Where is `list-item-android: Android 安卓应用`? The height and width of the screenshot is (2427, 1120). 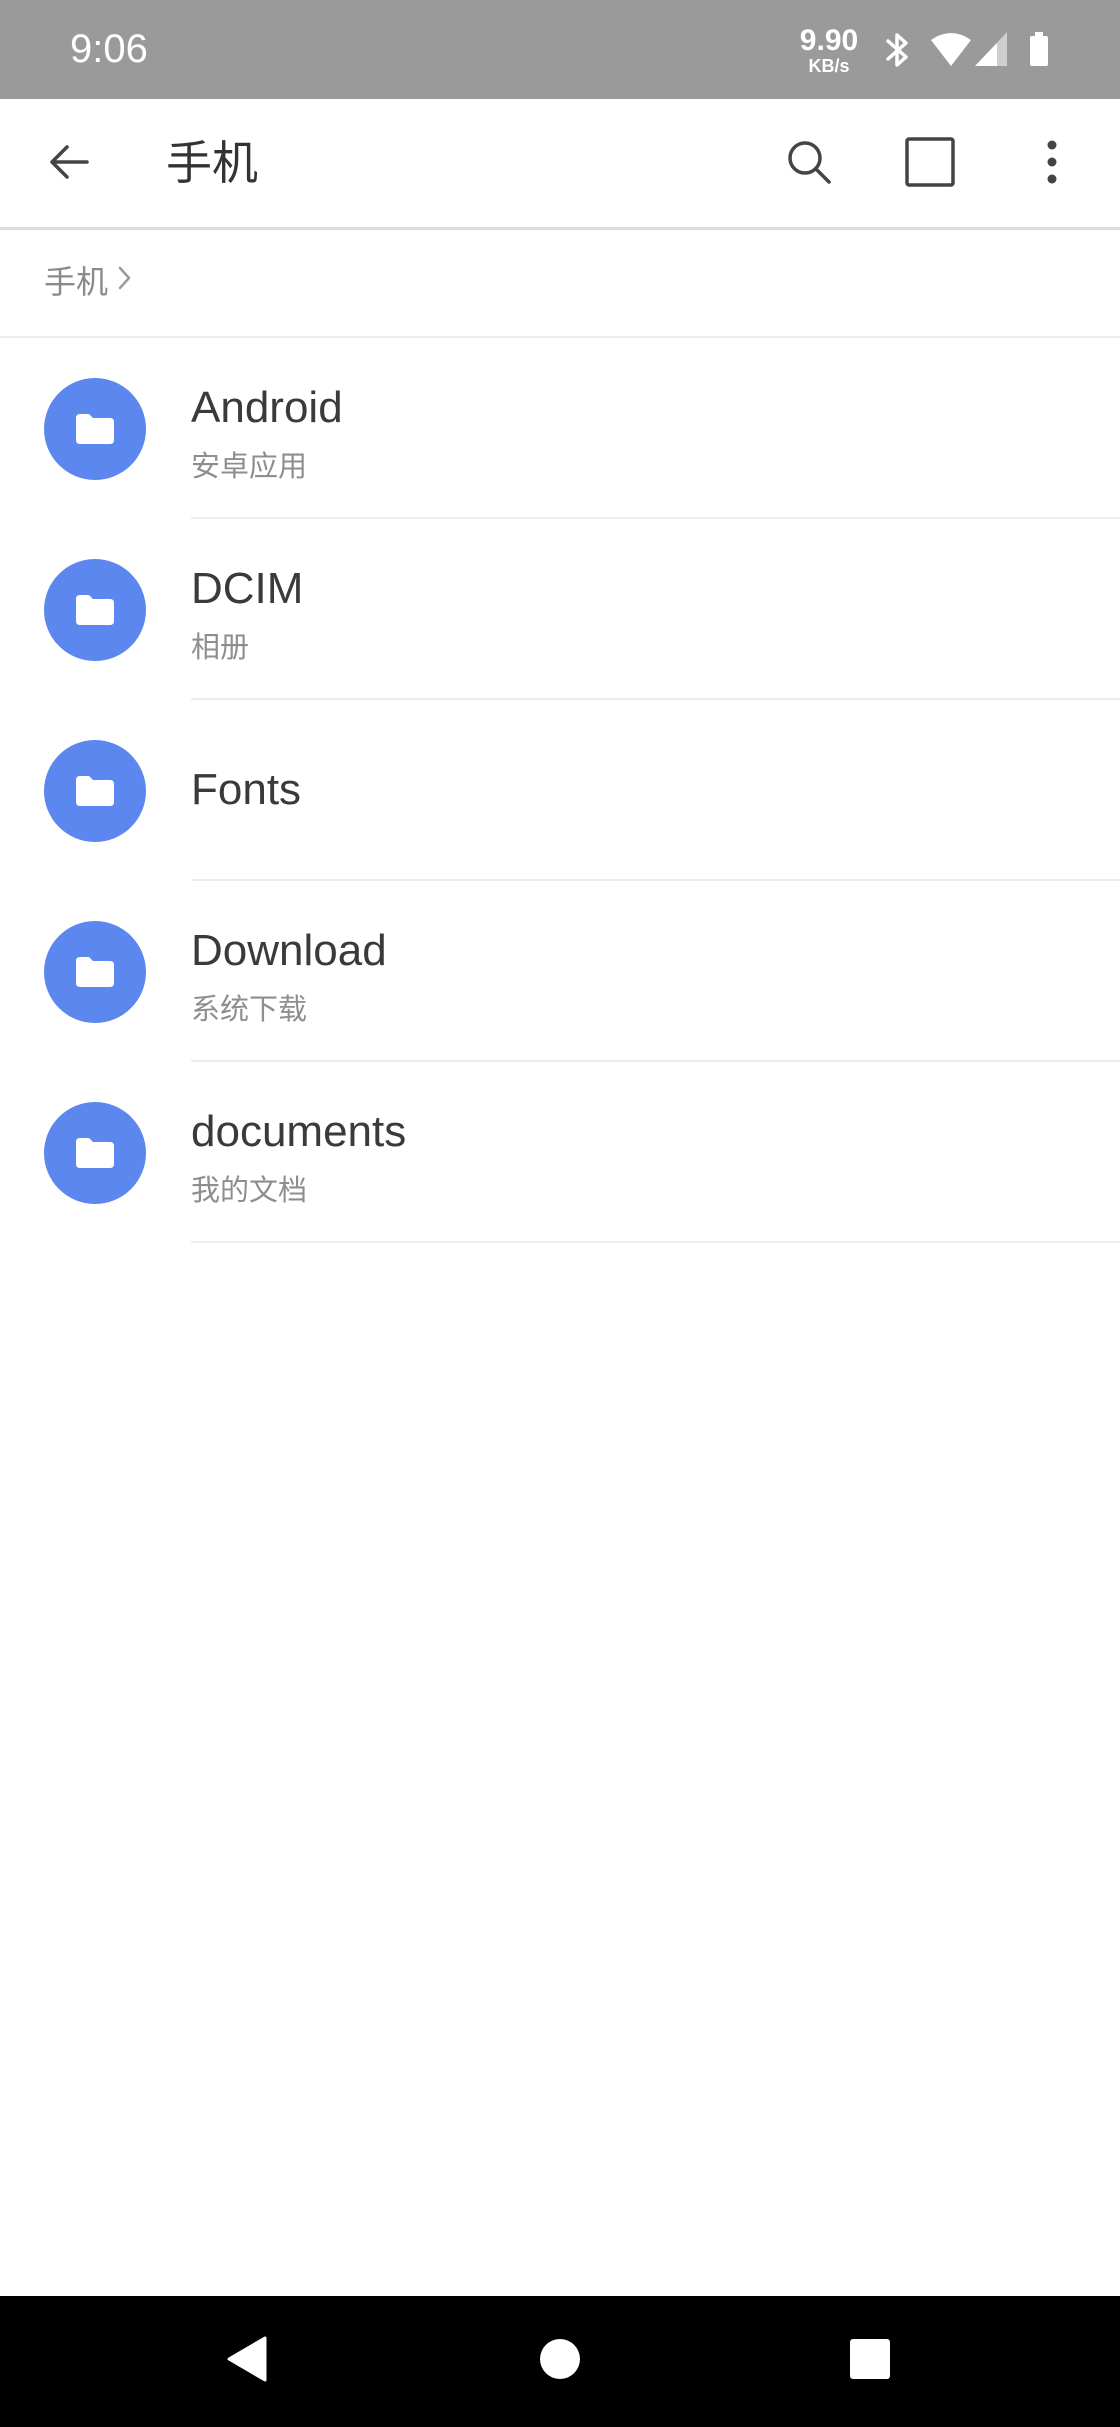 list-item-android: Android 安卓应用 is located at coordinates (560, 428).